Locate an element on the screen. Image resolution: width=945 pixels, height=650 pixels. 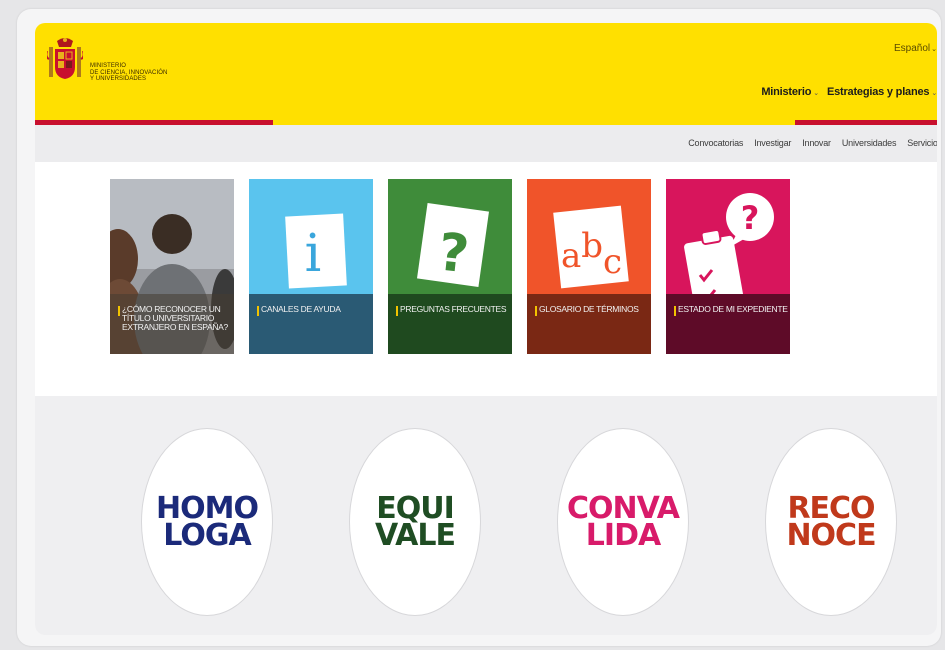
equivale-link: EQUI VALE is located at coordinates (415, 522).